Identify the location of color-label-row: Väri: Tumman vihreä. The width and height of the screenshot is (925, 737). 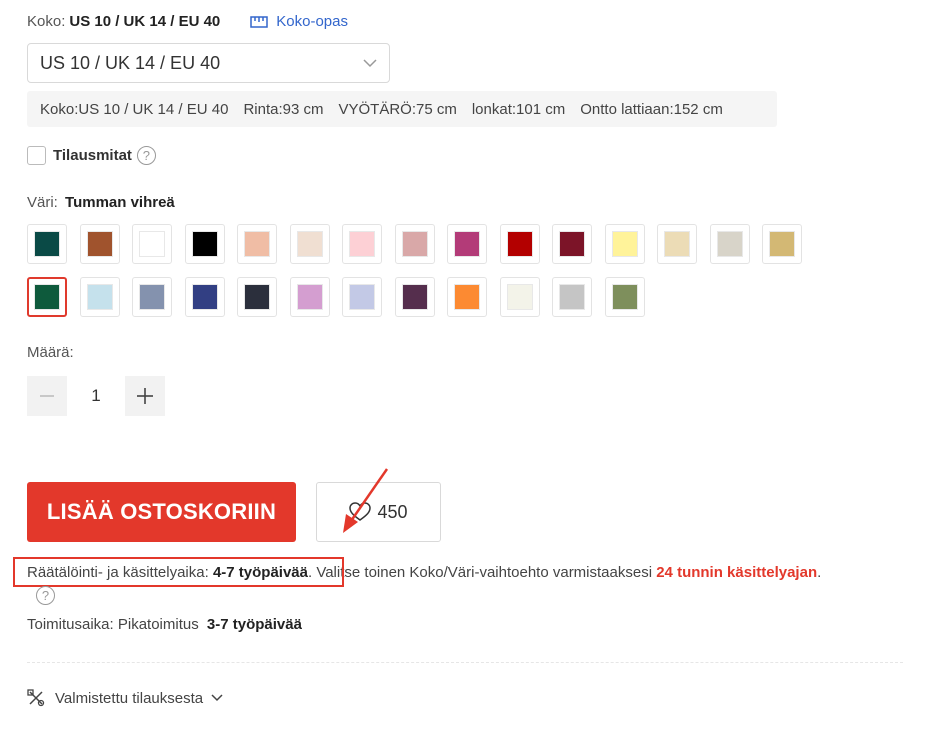
(101, 202).